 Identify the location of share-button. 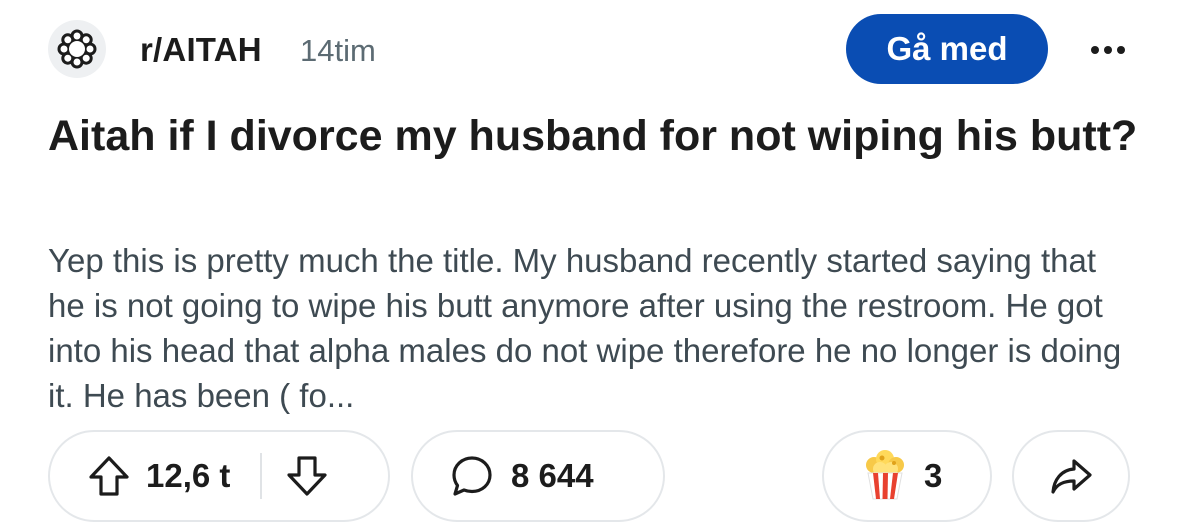
(1071, 476).